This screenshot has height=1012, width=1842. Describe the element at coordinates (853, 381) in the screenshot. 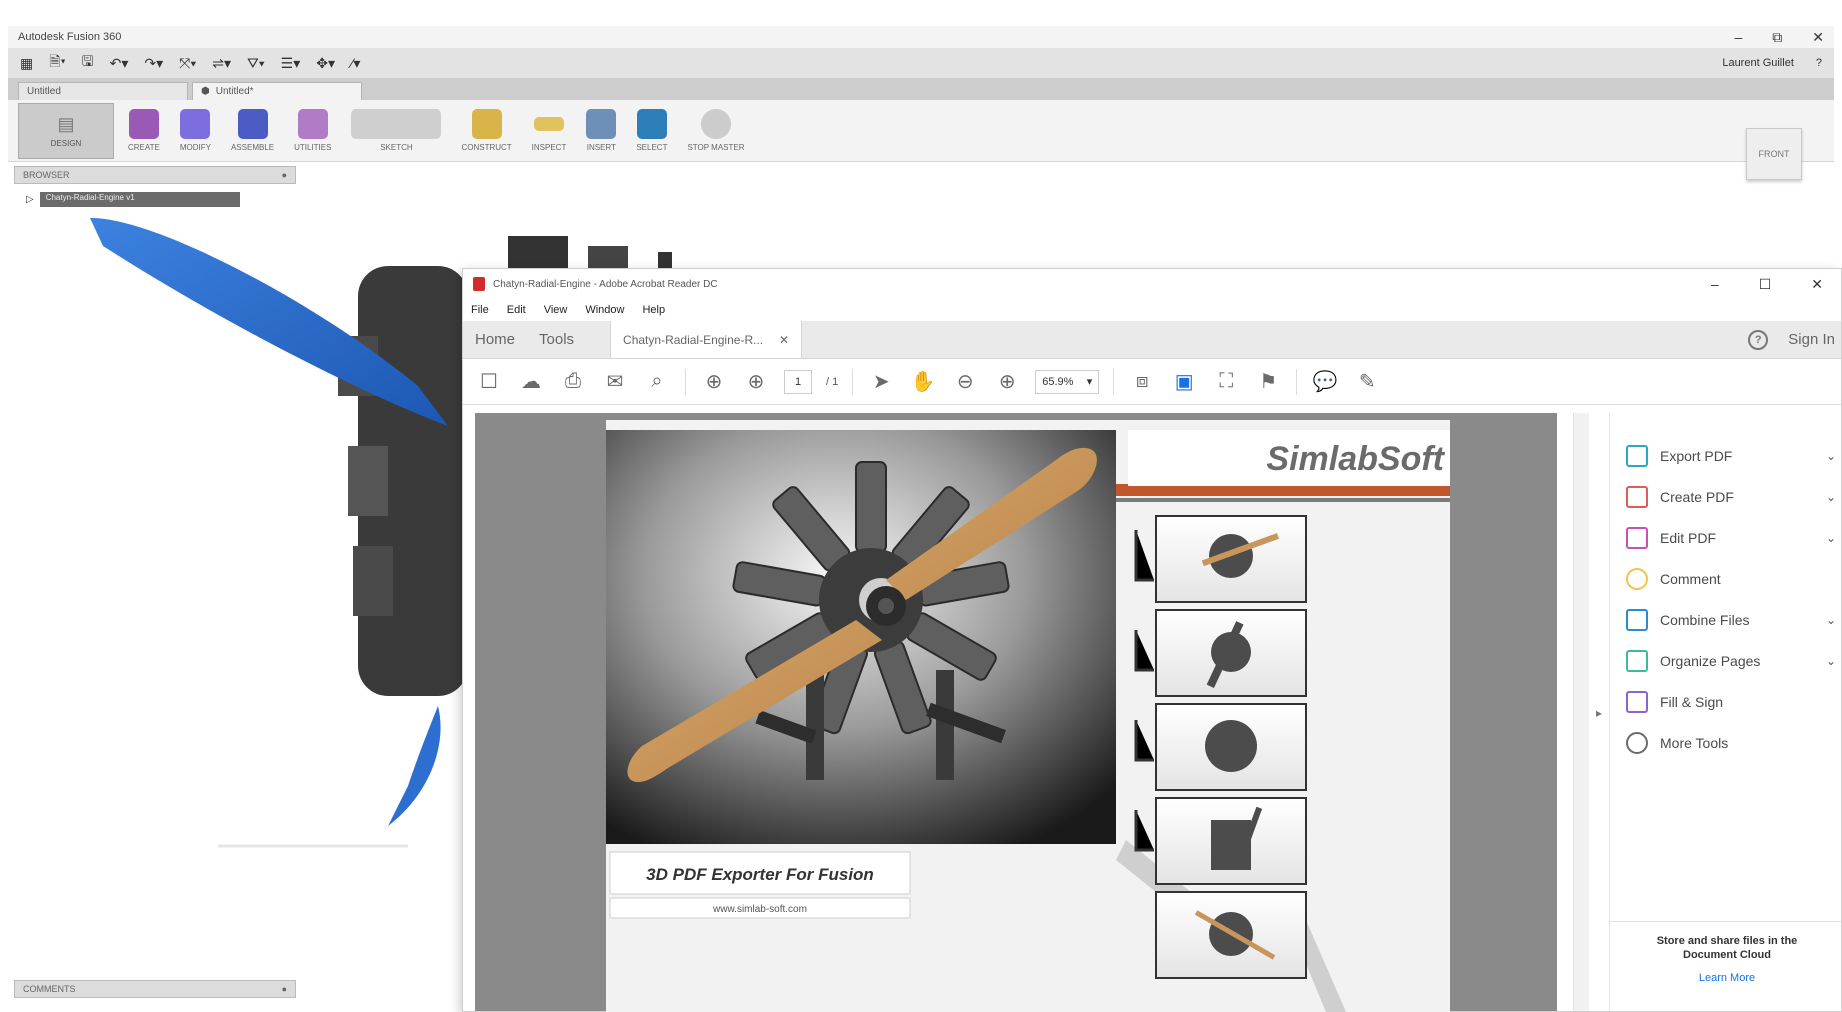

I see `toolbar-separator` at that location.